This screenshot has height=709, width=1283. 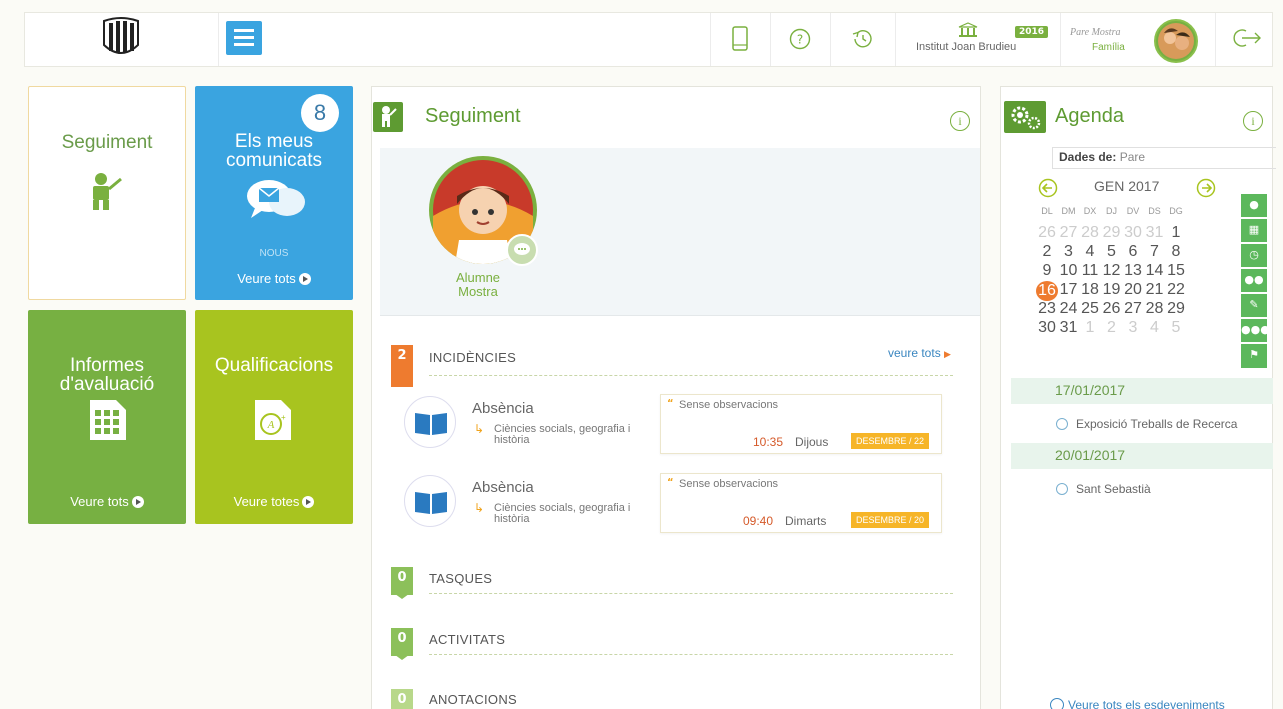 I want to click on calendar-day-today: 16, so click(x=1047, y=291).